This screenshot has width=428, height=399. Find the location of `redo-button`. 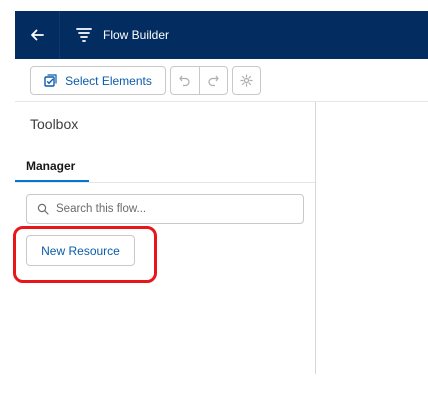

redo-button is located at coordinates (212, 80).